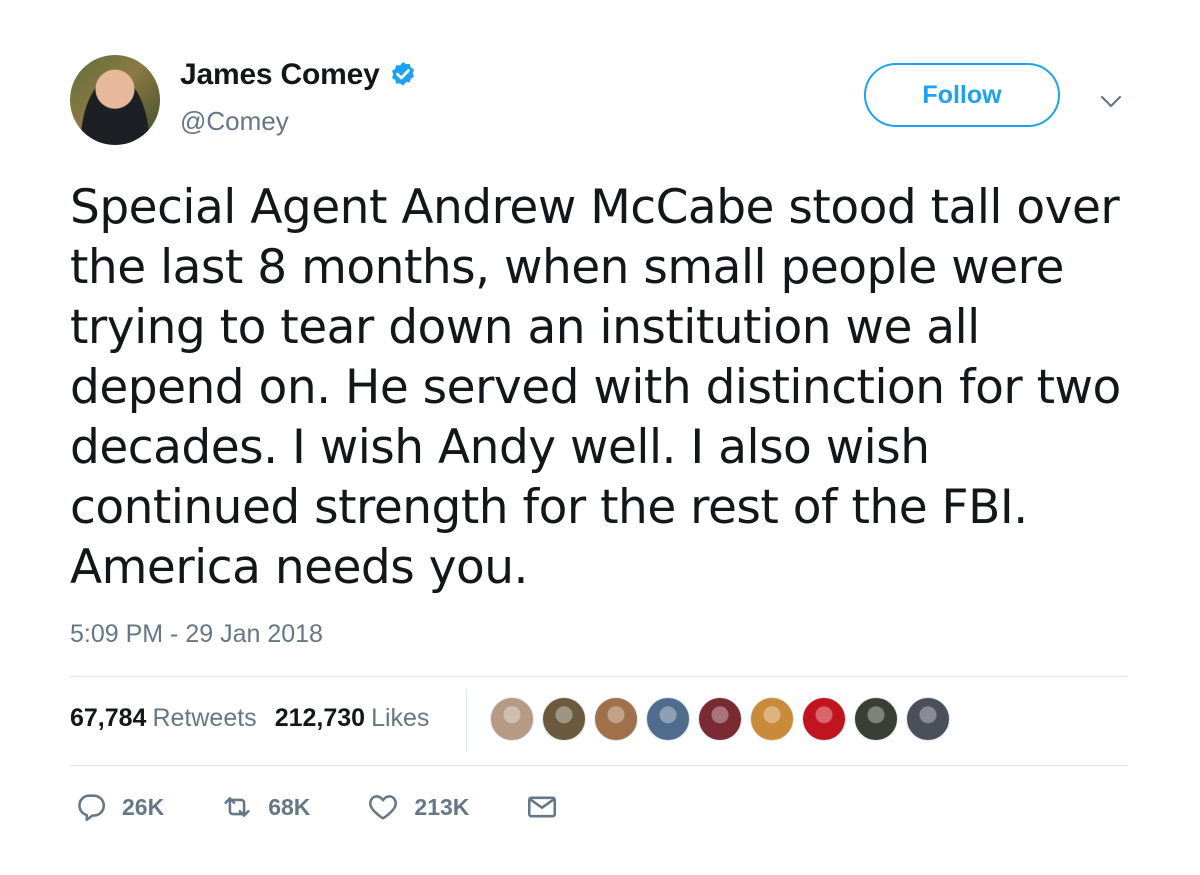  What do you see at coordinates (119, 807) in the screenshot?
I see `reply-button: 26K` at bounding box center [119, 807].